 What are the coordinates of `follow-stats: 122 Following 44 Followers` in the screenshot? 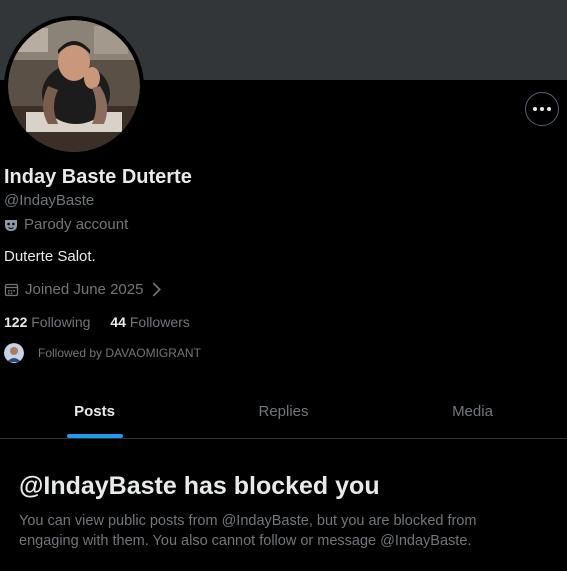 It's located at (97, 322).